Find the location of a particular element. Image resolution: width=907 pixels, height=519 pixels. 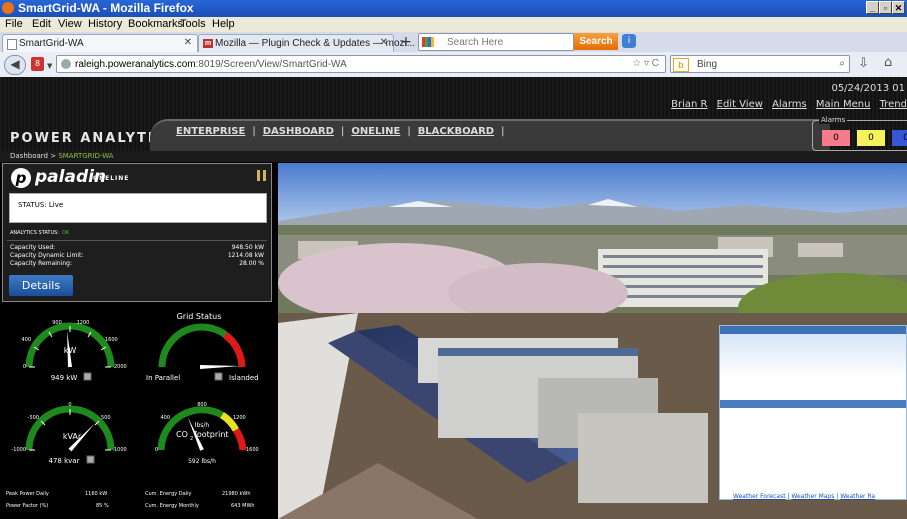

kw-tick-1200: 1200 is located at coordinates (83, 323).